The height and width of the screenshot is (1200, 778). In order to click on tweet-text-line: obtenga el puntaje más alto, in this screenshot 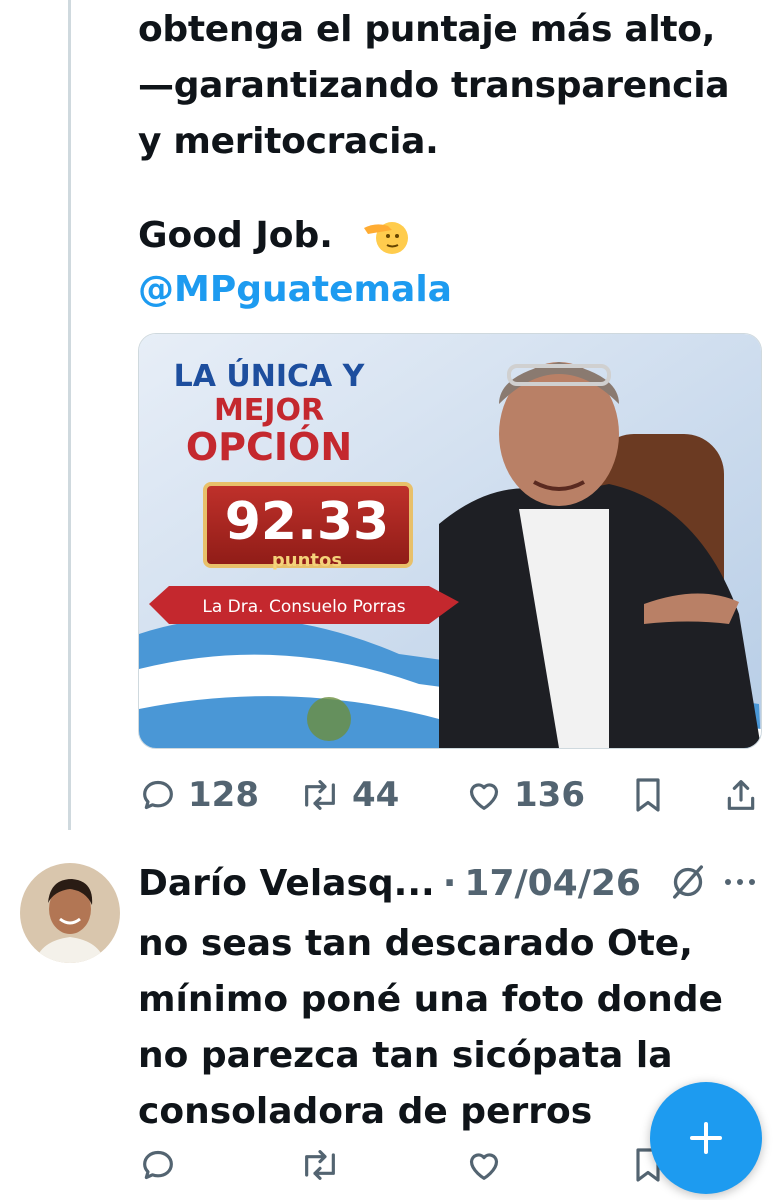, I will do `click(427, 29)`.